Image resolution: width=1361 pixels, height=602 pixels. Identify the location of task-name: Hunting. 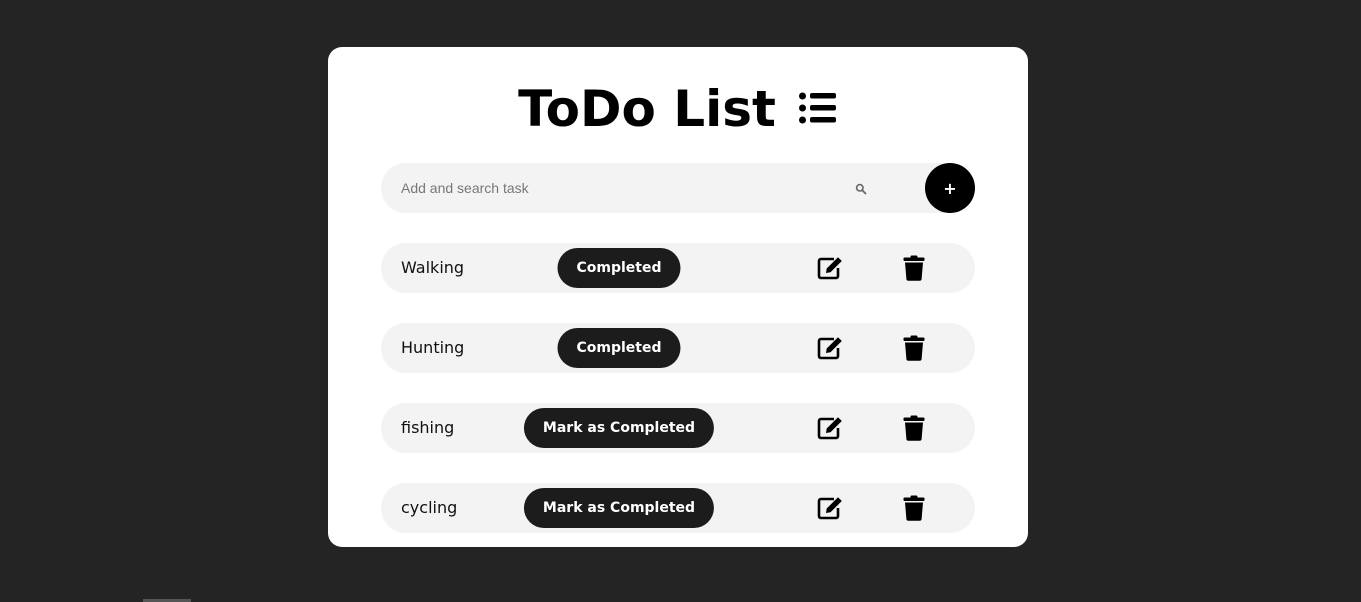
(433, 347).